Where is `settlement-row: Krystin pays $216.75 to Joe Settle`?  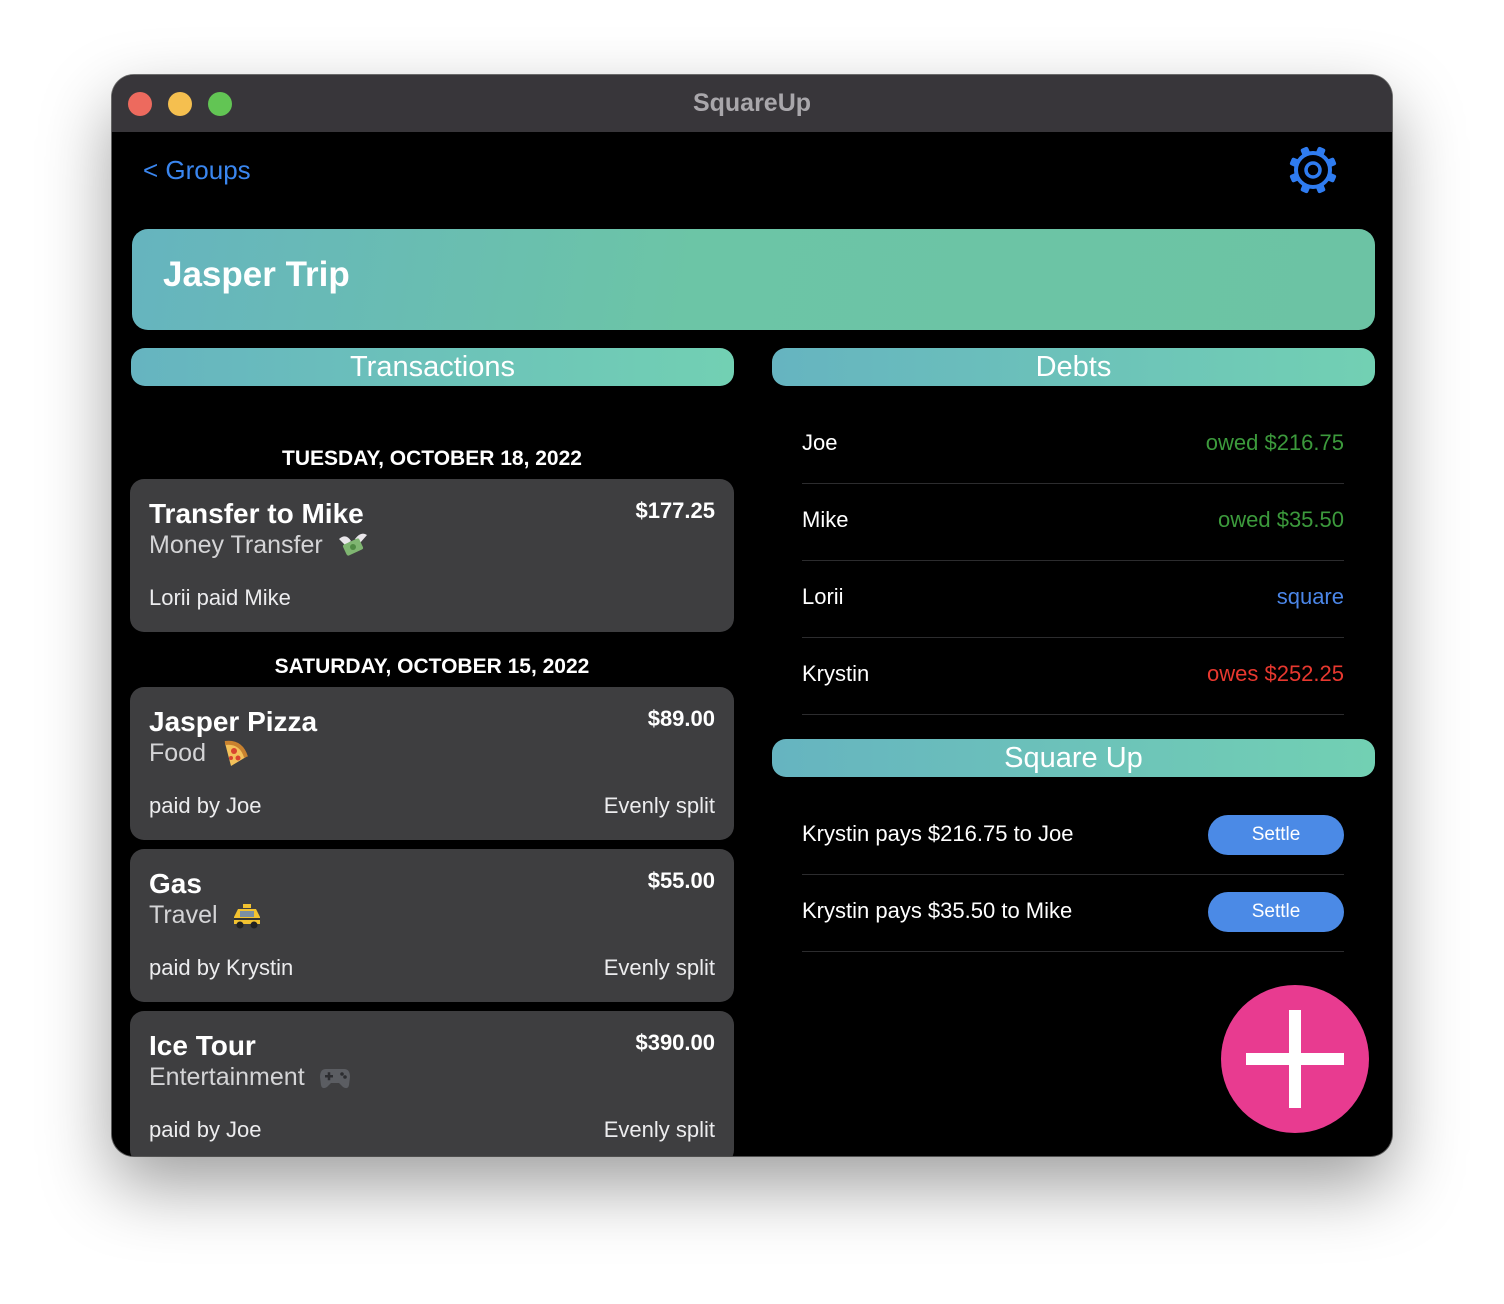 settlement-row: Krystin pays $216.75 to Joe Settle is located at coordinates (1073, 836).